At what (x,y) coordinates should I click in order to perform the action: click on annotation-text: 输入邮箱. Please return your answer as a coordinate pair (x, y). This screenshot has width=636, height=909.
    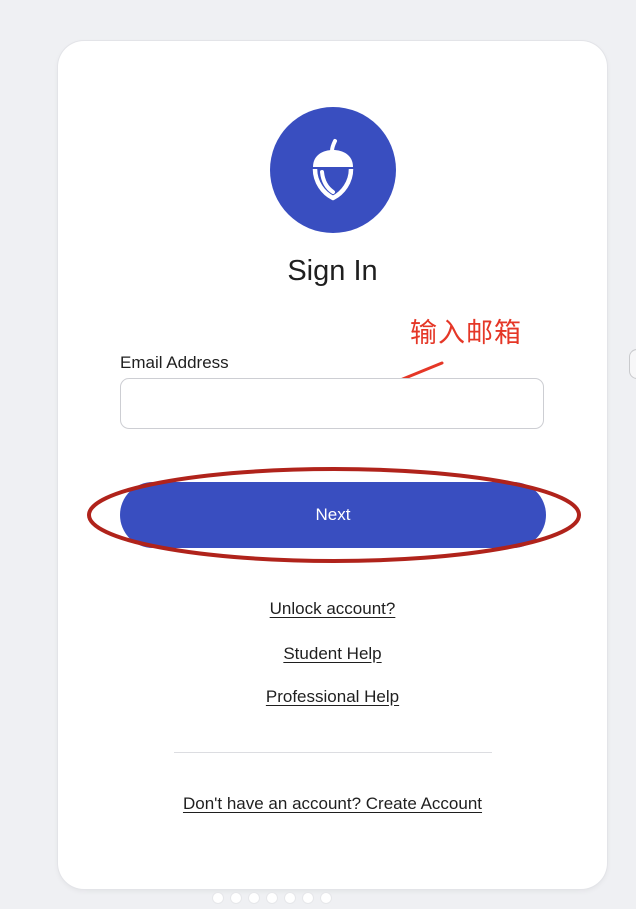
    Looking at the image, I should click on (466, 333).